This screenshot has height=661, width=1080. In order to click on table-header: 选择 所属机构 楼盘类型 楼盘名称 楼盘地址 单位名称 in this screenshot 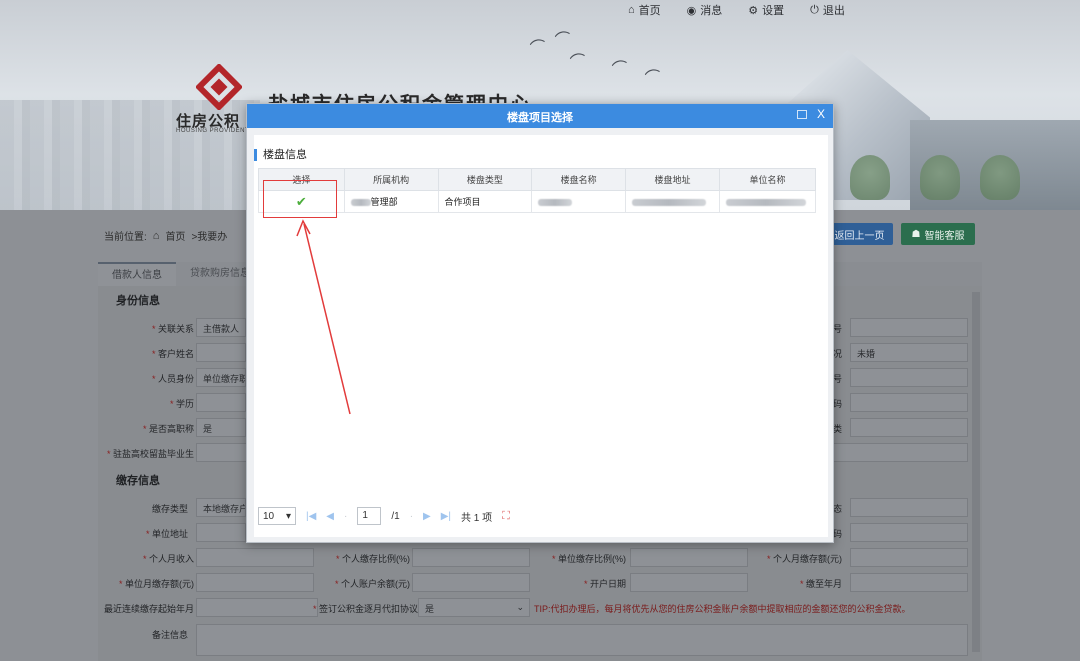, I will do `click(537, 179)`.